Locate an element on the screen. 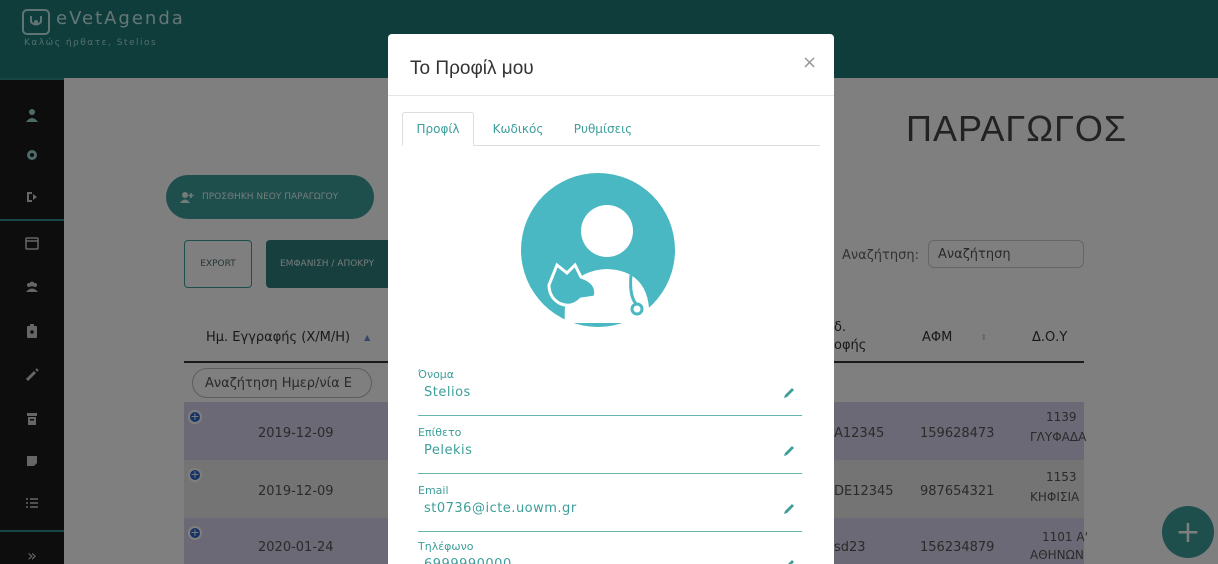 The height and width of the screenshot is (564, 1218). last-name-value: Pelekis is located at coordinates (448, 450).